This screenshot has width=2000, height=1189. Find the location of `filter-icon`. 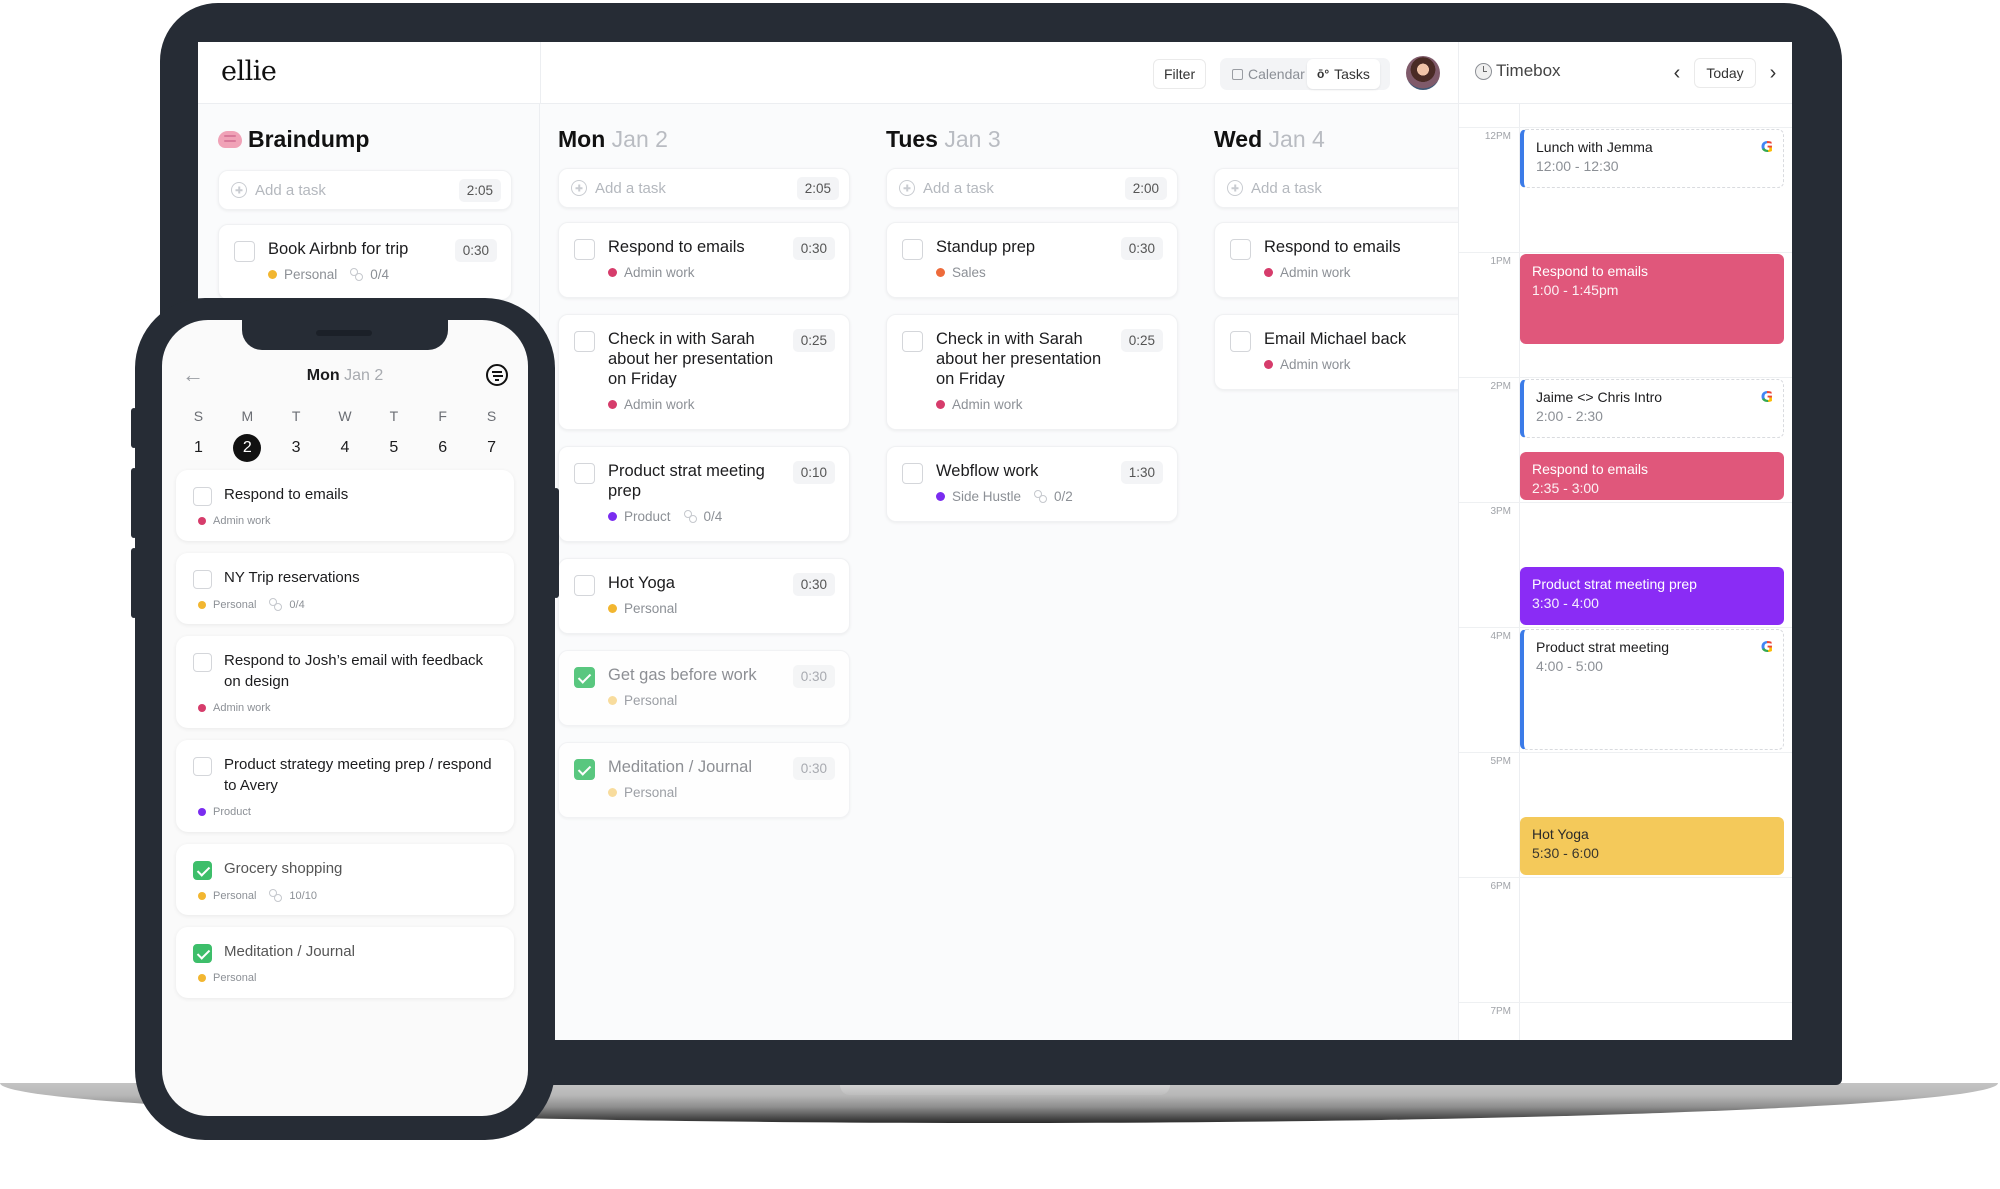

filter-icon is located at coordinates (497, 375).